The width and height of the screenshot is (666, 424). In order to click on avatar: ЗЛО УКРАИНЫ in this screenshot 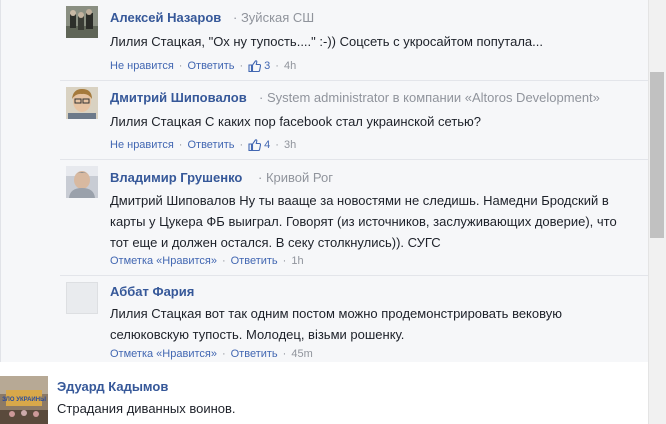, I will do `click(24, 400)`.